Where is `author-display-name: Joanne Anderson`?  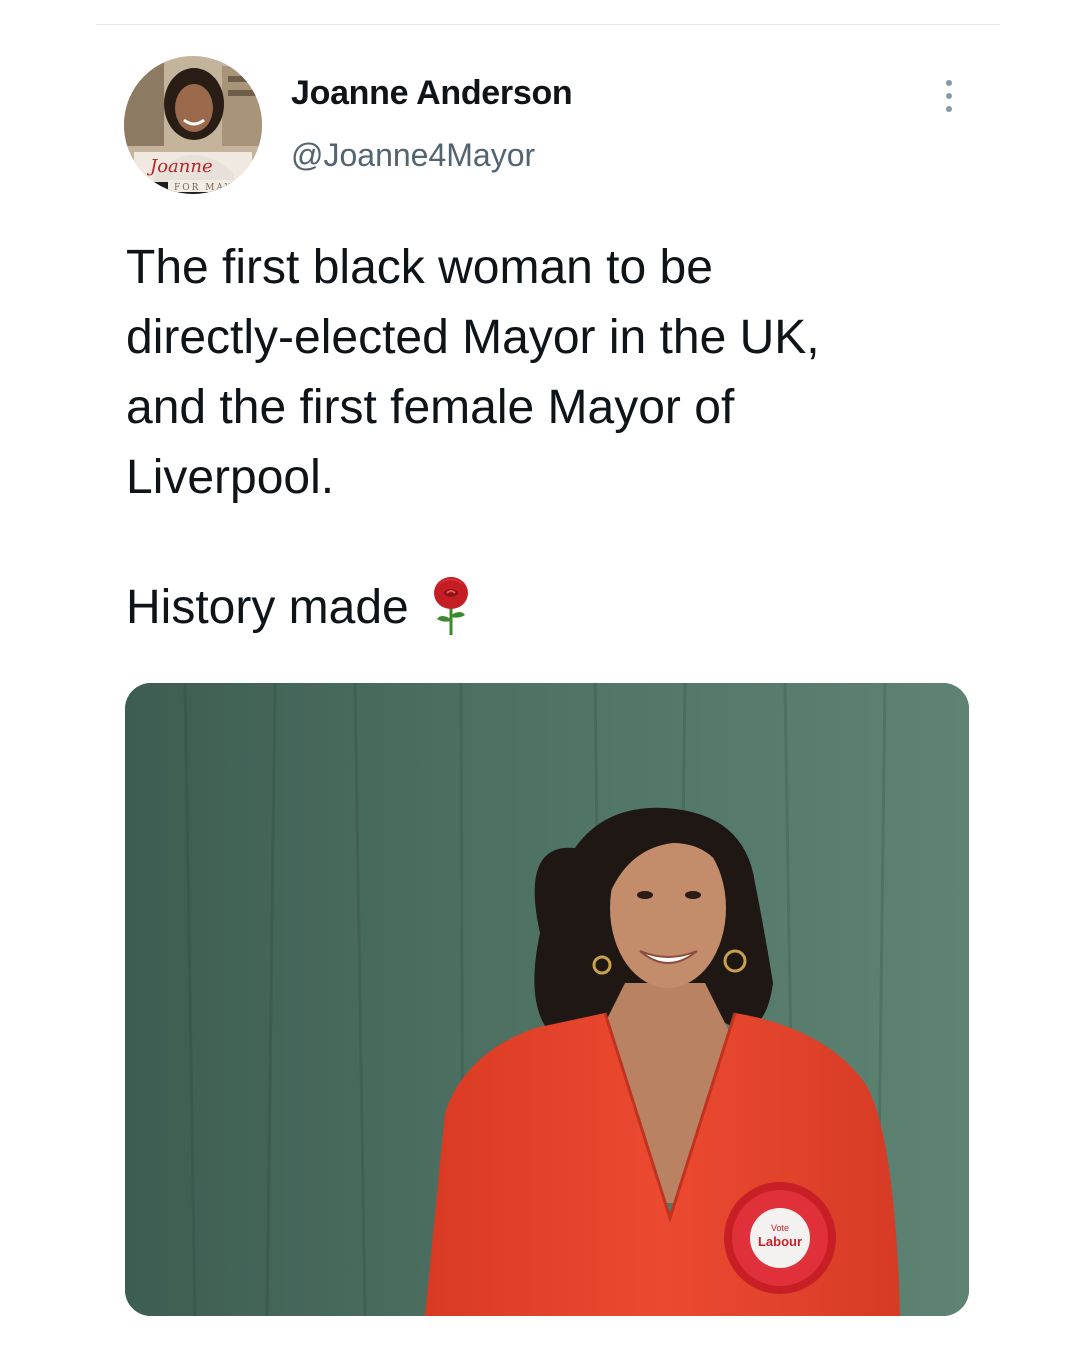 author-display-name: Joanne Anderson is located at coordinates (432, 93).